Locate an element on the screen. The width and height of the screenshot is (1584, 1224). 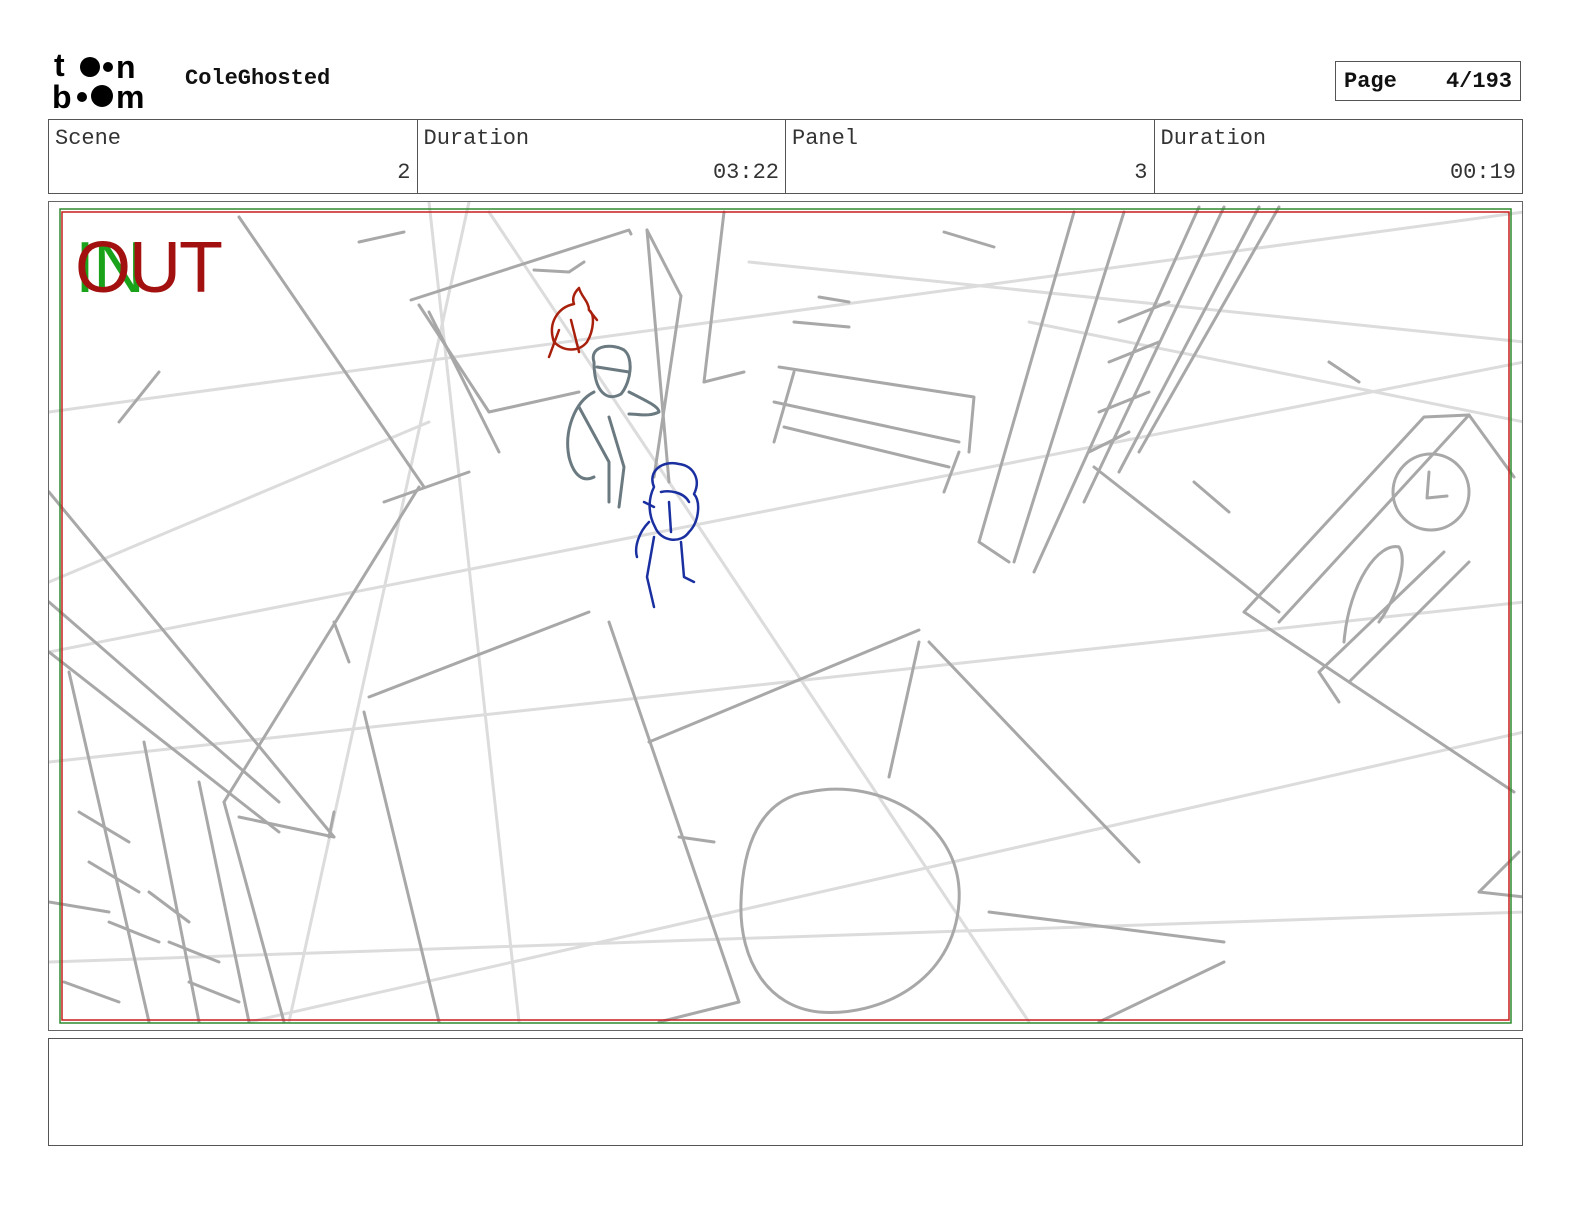
project-title: ColeGhosted is located at coordinates (258, 78).